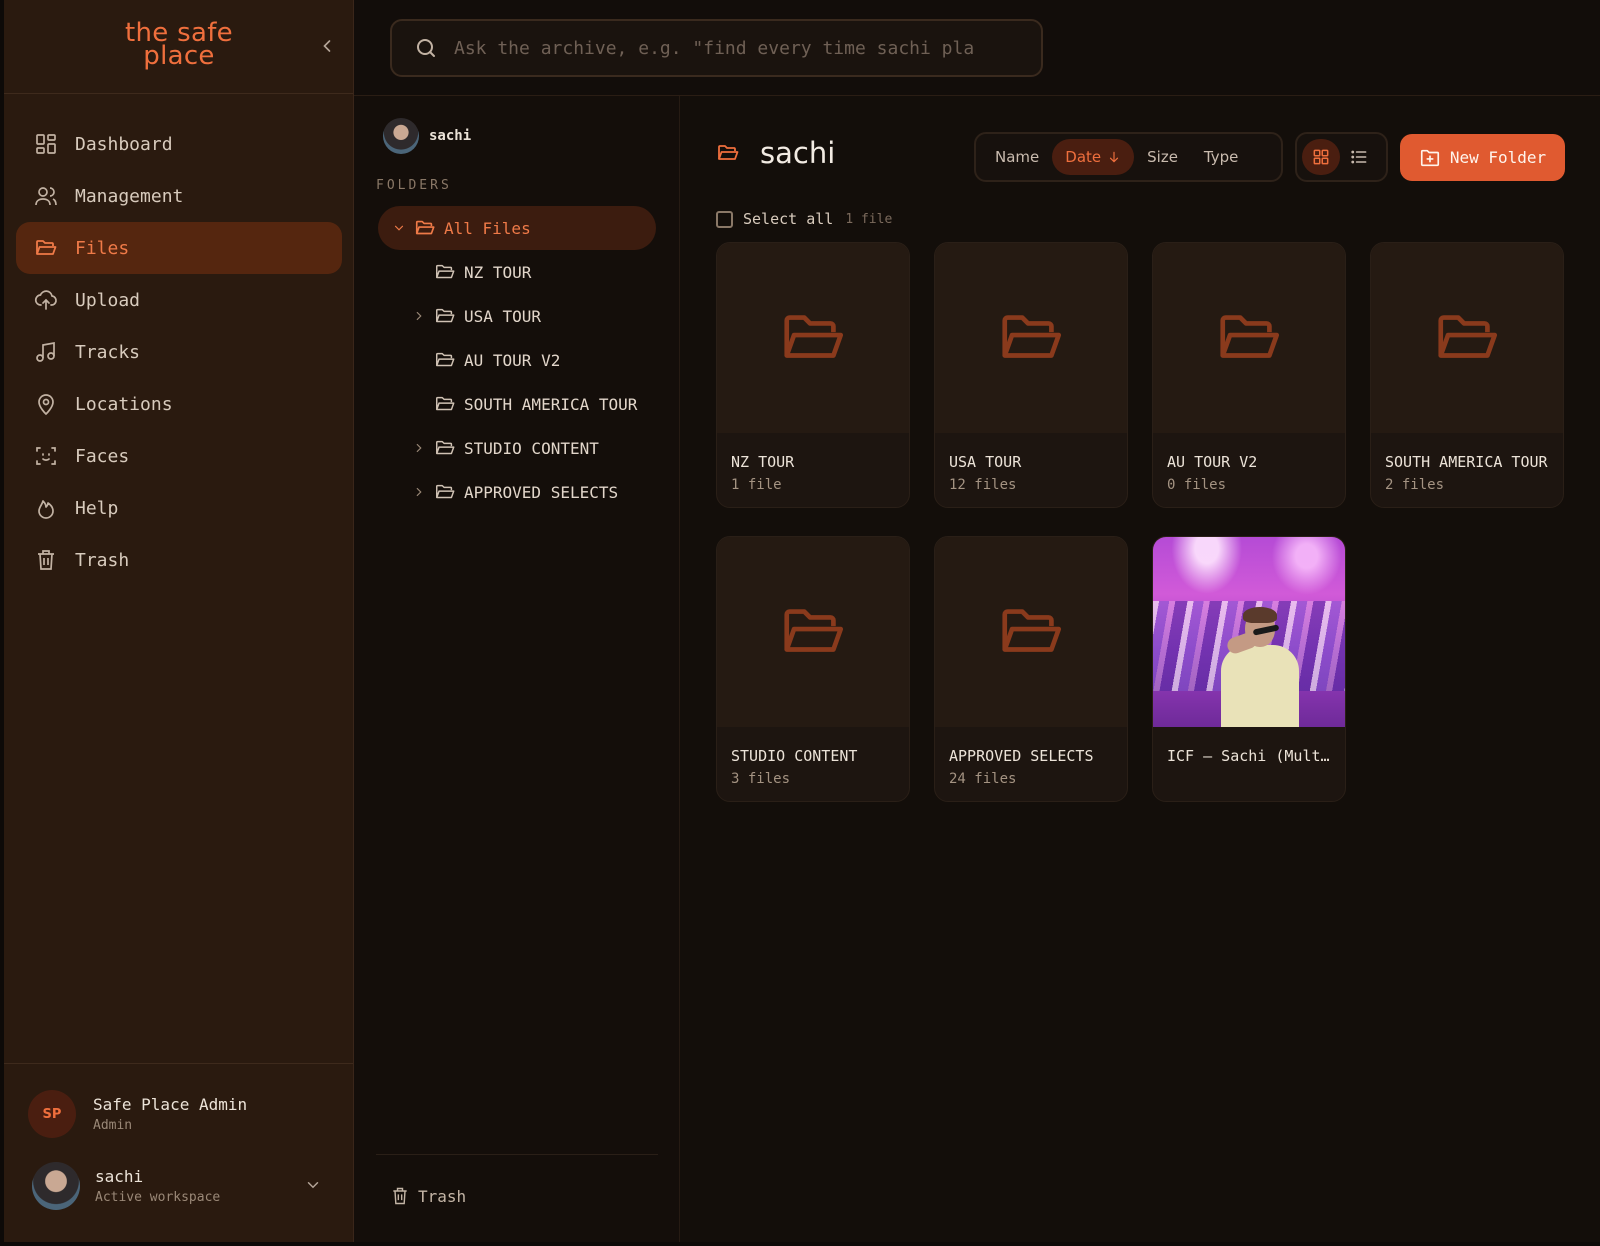  What do you see at coordinates (1249, 632) in the screenshot?
I see `image-thumbnail` at bounding box center [1249, 632].